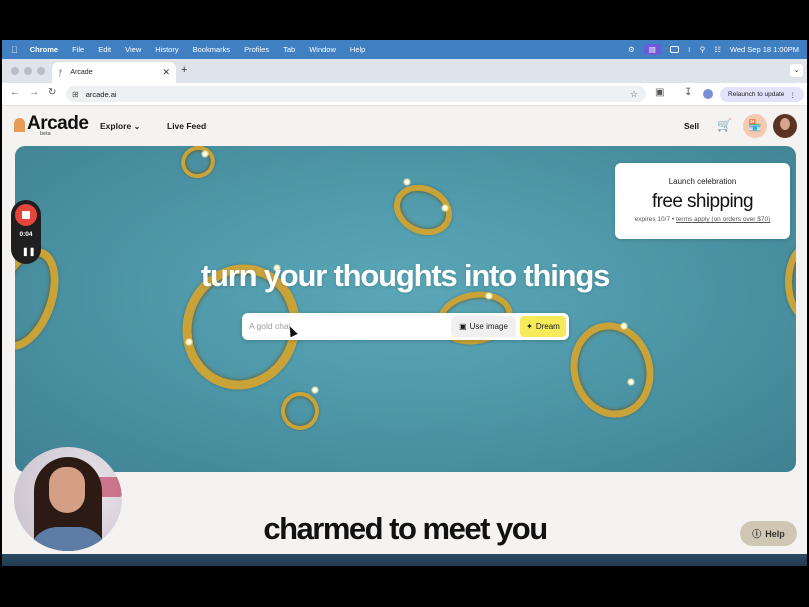 The height and width of the screenshot is (607, 809). Describe the element at coordinates (488, 326) in the screenshot. I see `use-image-label: Use image` at that location.